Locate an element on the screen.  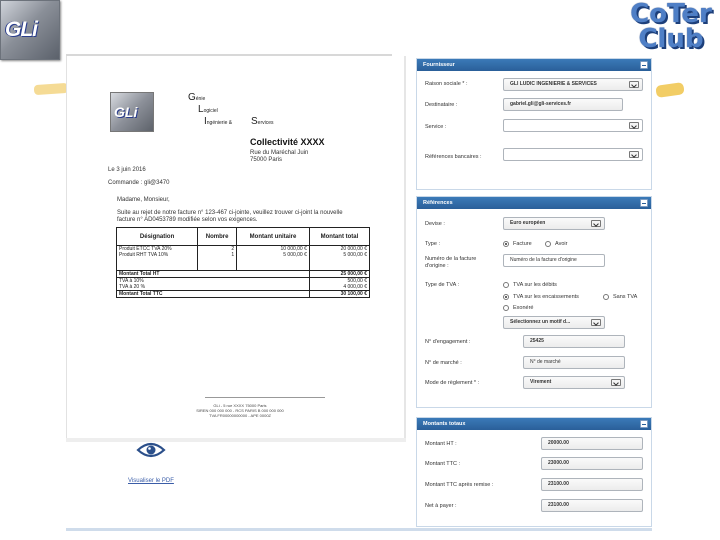
recipient-name: Collectivité XXXX is located at coordinates (287, 142).